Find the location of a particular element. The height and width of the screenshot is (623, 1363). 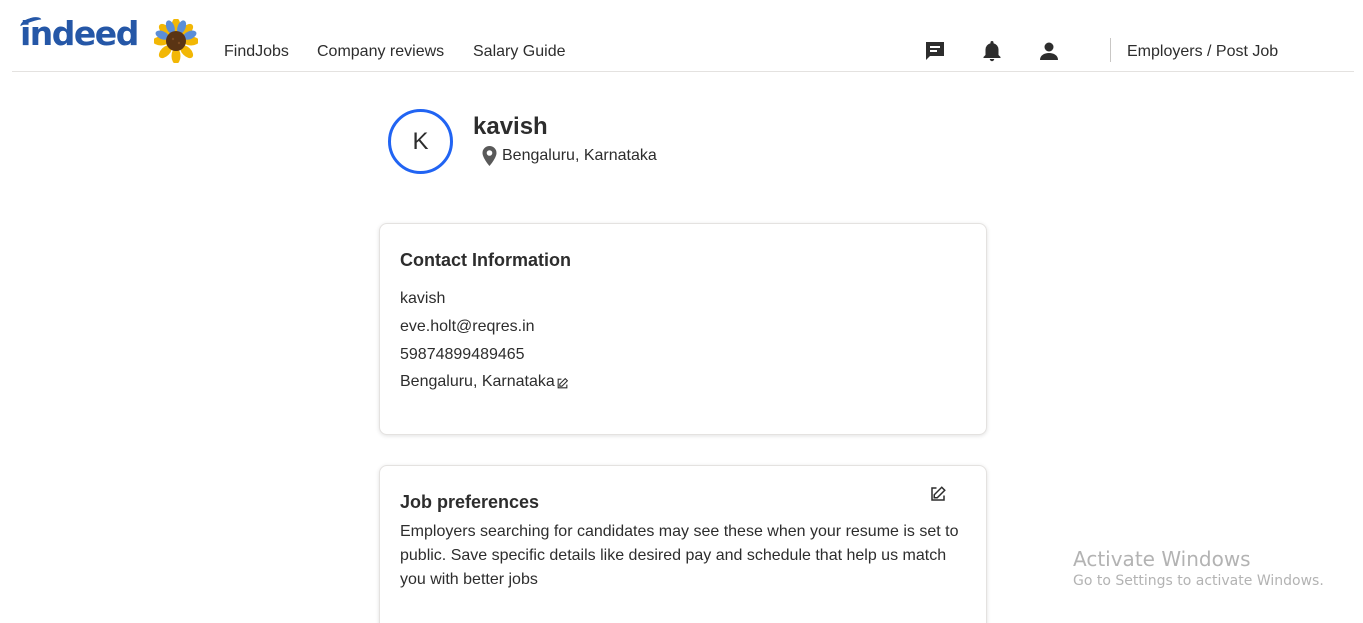

location-pin-icon is located at coordinates (489, 156).